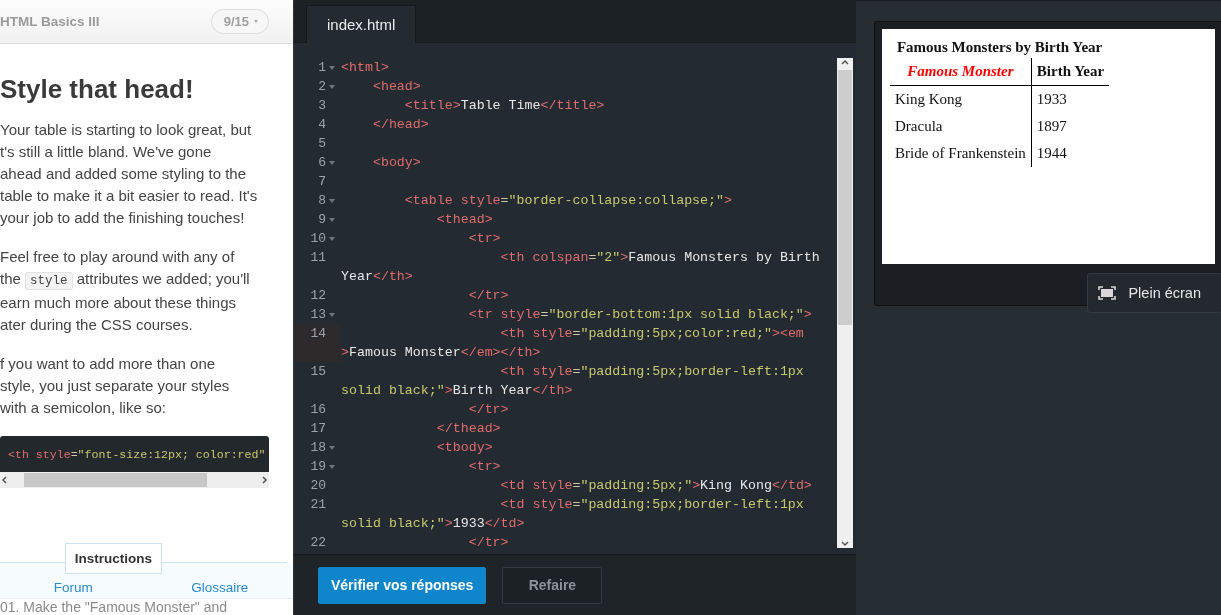 The width and height of the screenshot is (1221, 615). What do you see at coordinates (361, 24) in the screenshot?
I see `file-tab: index.html` at bounding box center [361, 24].